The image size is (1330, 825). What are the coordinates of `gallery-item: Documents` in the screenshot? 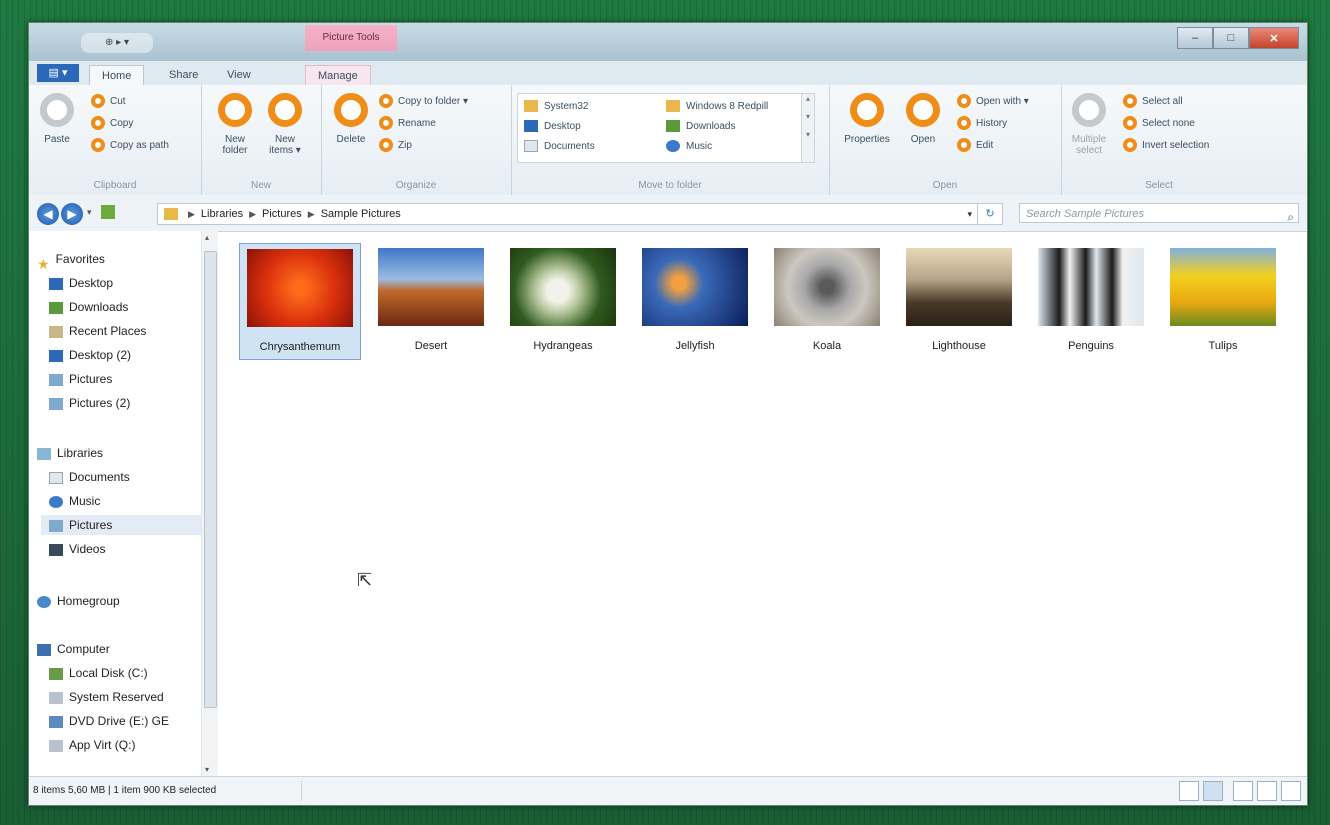 It's located at (559, 147).